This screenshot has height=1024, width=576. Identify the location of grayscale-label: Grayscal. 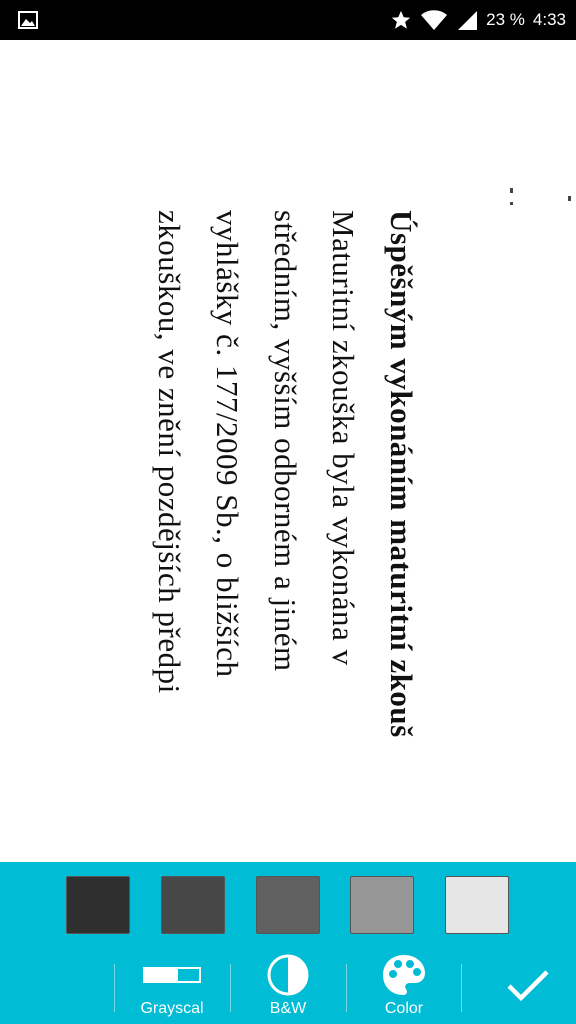
(172, 1008).